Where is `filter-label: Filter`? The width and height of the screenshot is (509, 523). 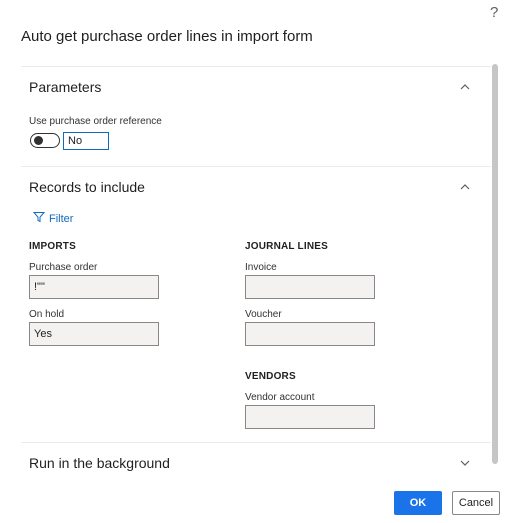
filter-label: Filter is located at coordinates (61, 218).